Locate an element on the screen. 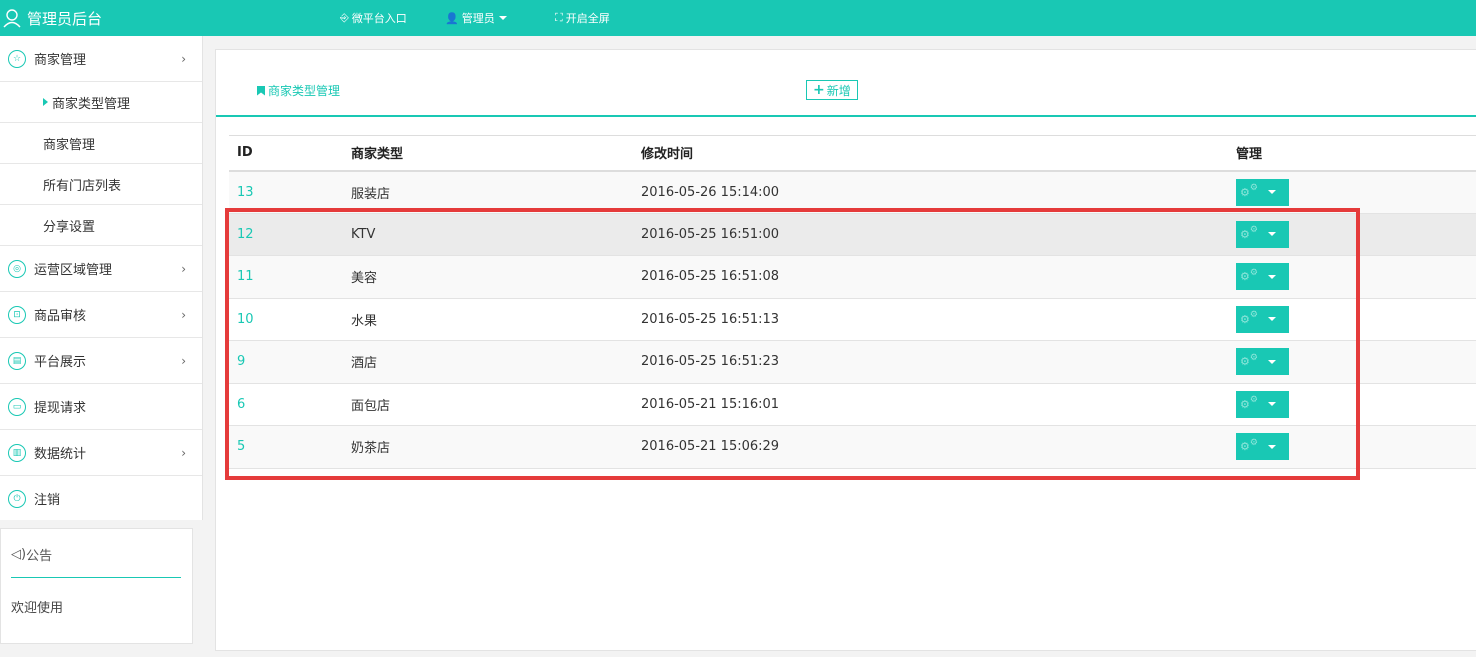  sidebar-item-platform-display: ▤ 平台展示 › is located at coordinates (101, 361).